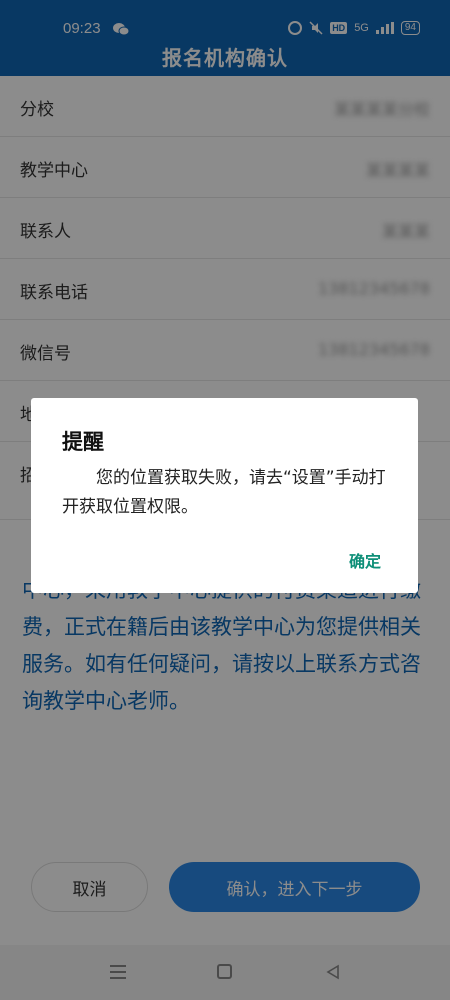  I want to click on dialog-message: 您的位置获取失败，请去“设置”手动打开获取位置权限。, so click(224, 492).